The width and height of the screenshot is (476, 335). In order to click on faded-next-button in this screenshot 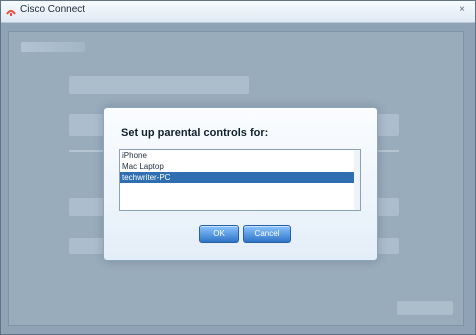, I will do `click(425, 308)`.